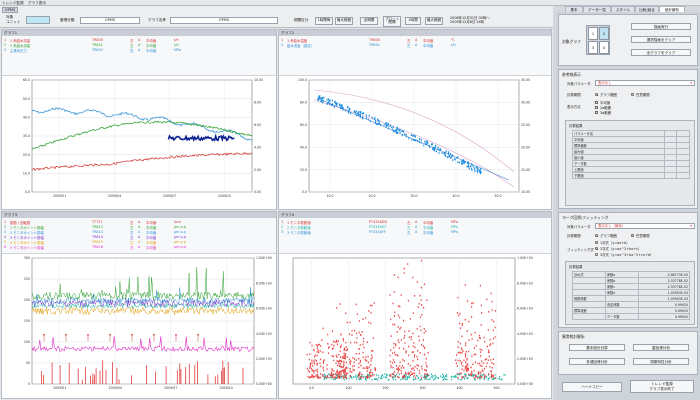 This screenshot has height=400, width=700. I want to click on trend-exit-button: トレンド監視 グラフ表示終了, so click(662, 386).